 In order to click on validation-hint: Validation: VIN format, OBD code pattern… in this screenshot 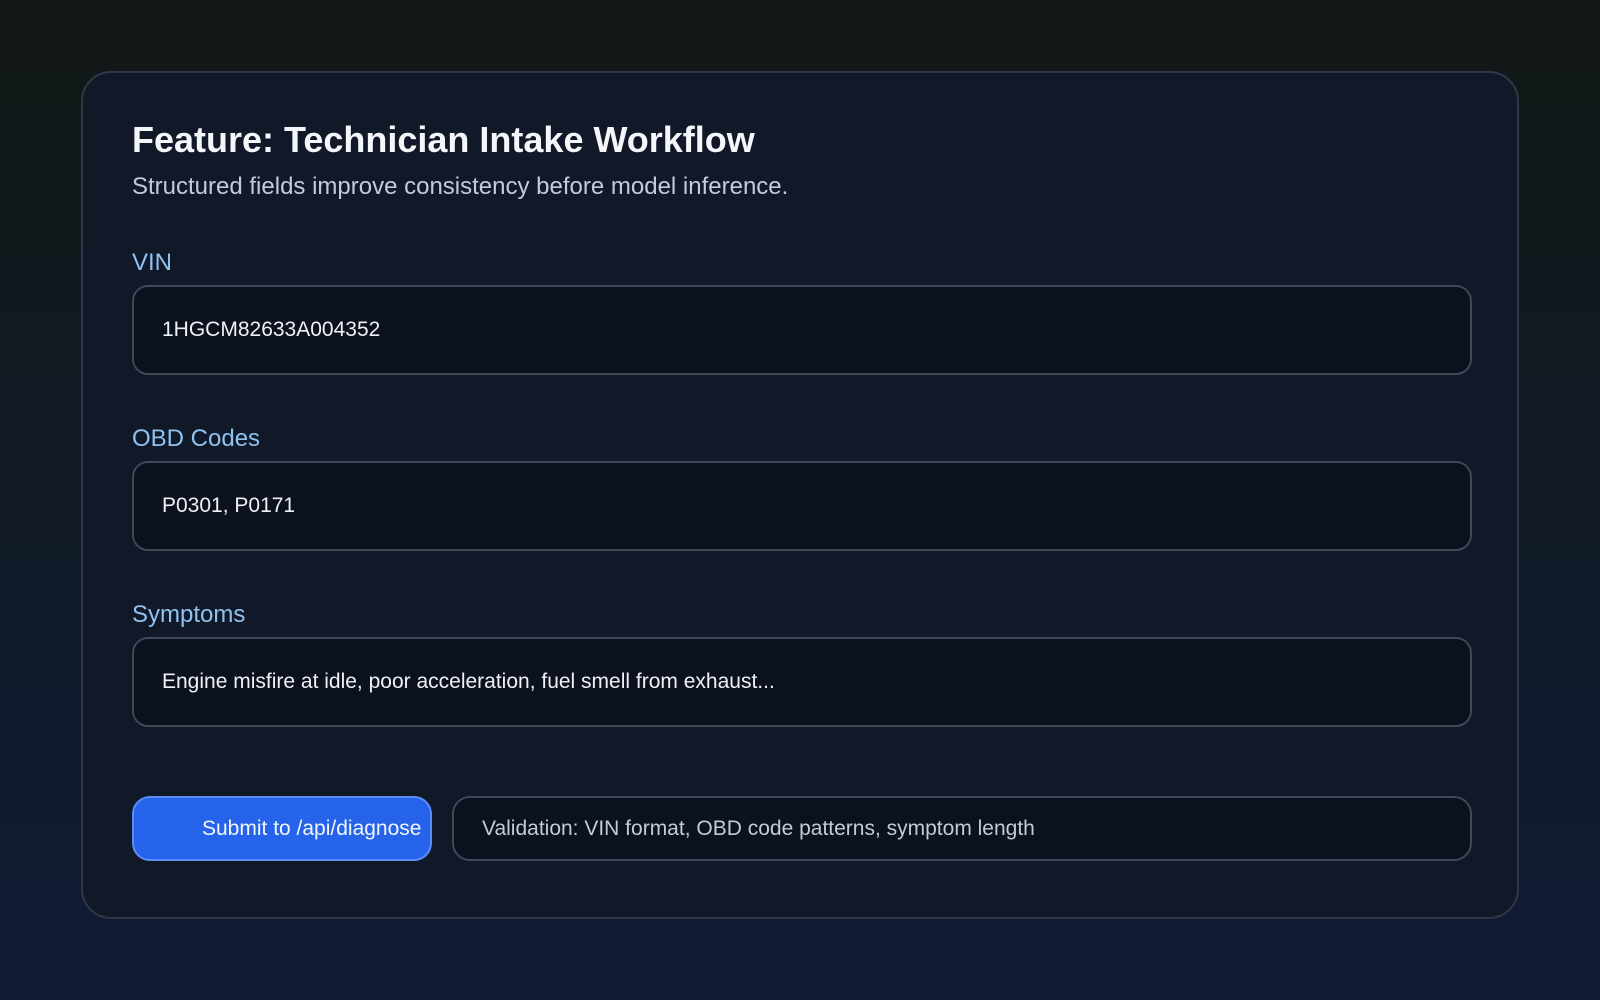, I will do `click(962, 828)`.